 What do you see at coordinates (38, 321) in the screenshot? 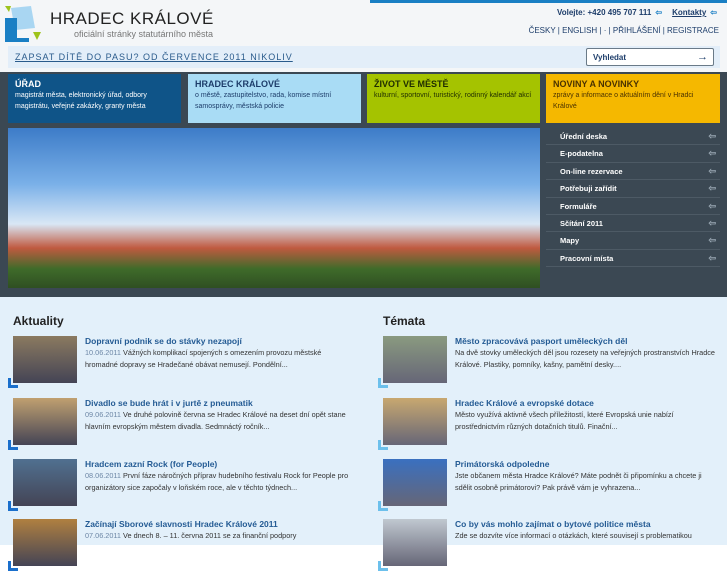
I see `news-heading: Aktuality` at bounding box center [38, 321].